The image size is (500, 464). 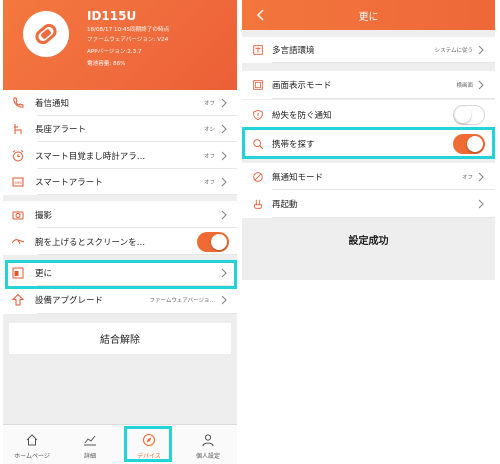 What do you see at coordinates (128, 40) in the screenshot?
I see `firmware-version: ファームウェアバージョン: V24` at bounding box center [128, 40].